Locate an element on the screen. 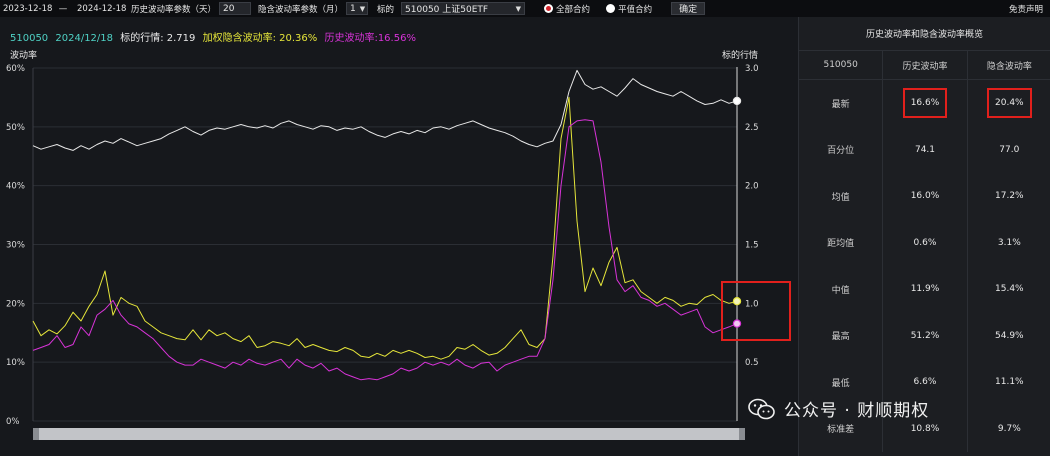  row-hv-value: 6.6% is located at coordinates (925, 382).